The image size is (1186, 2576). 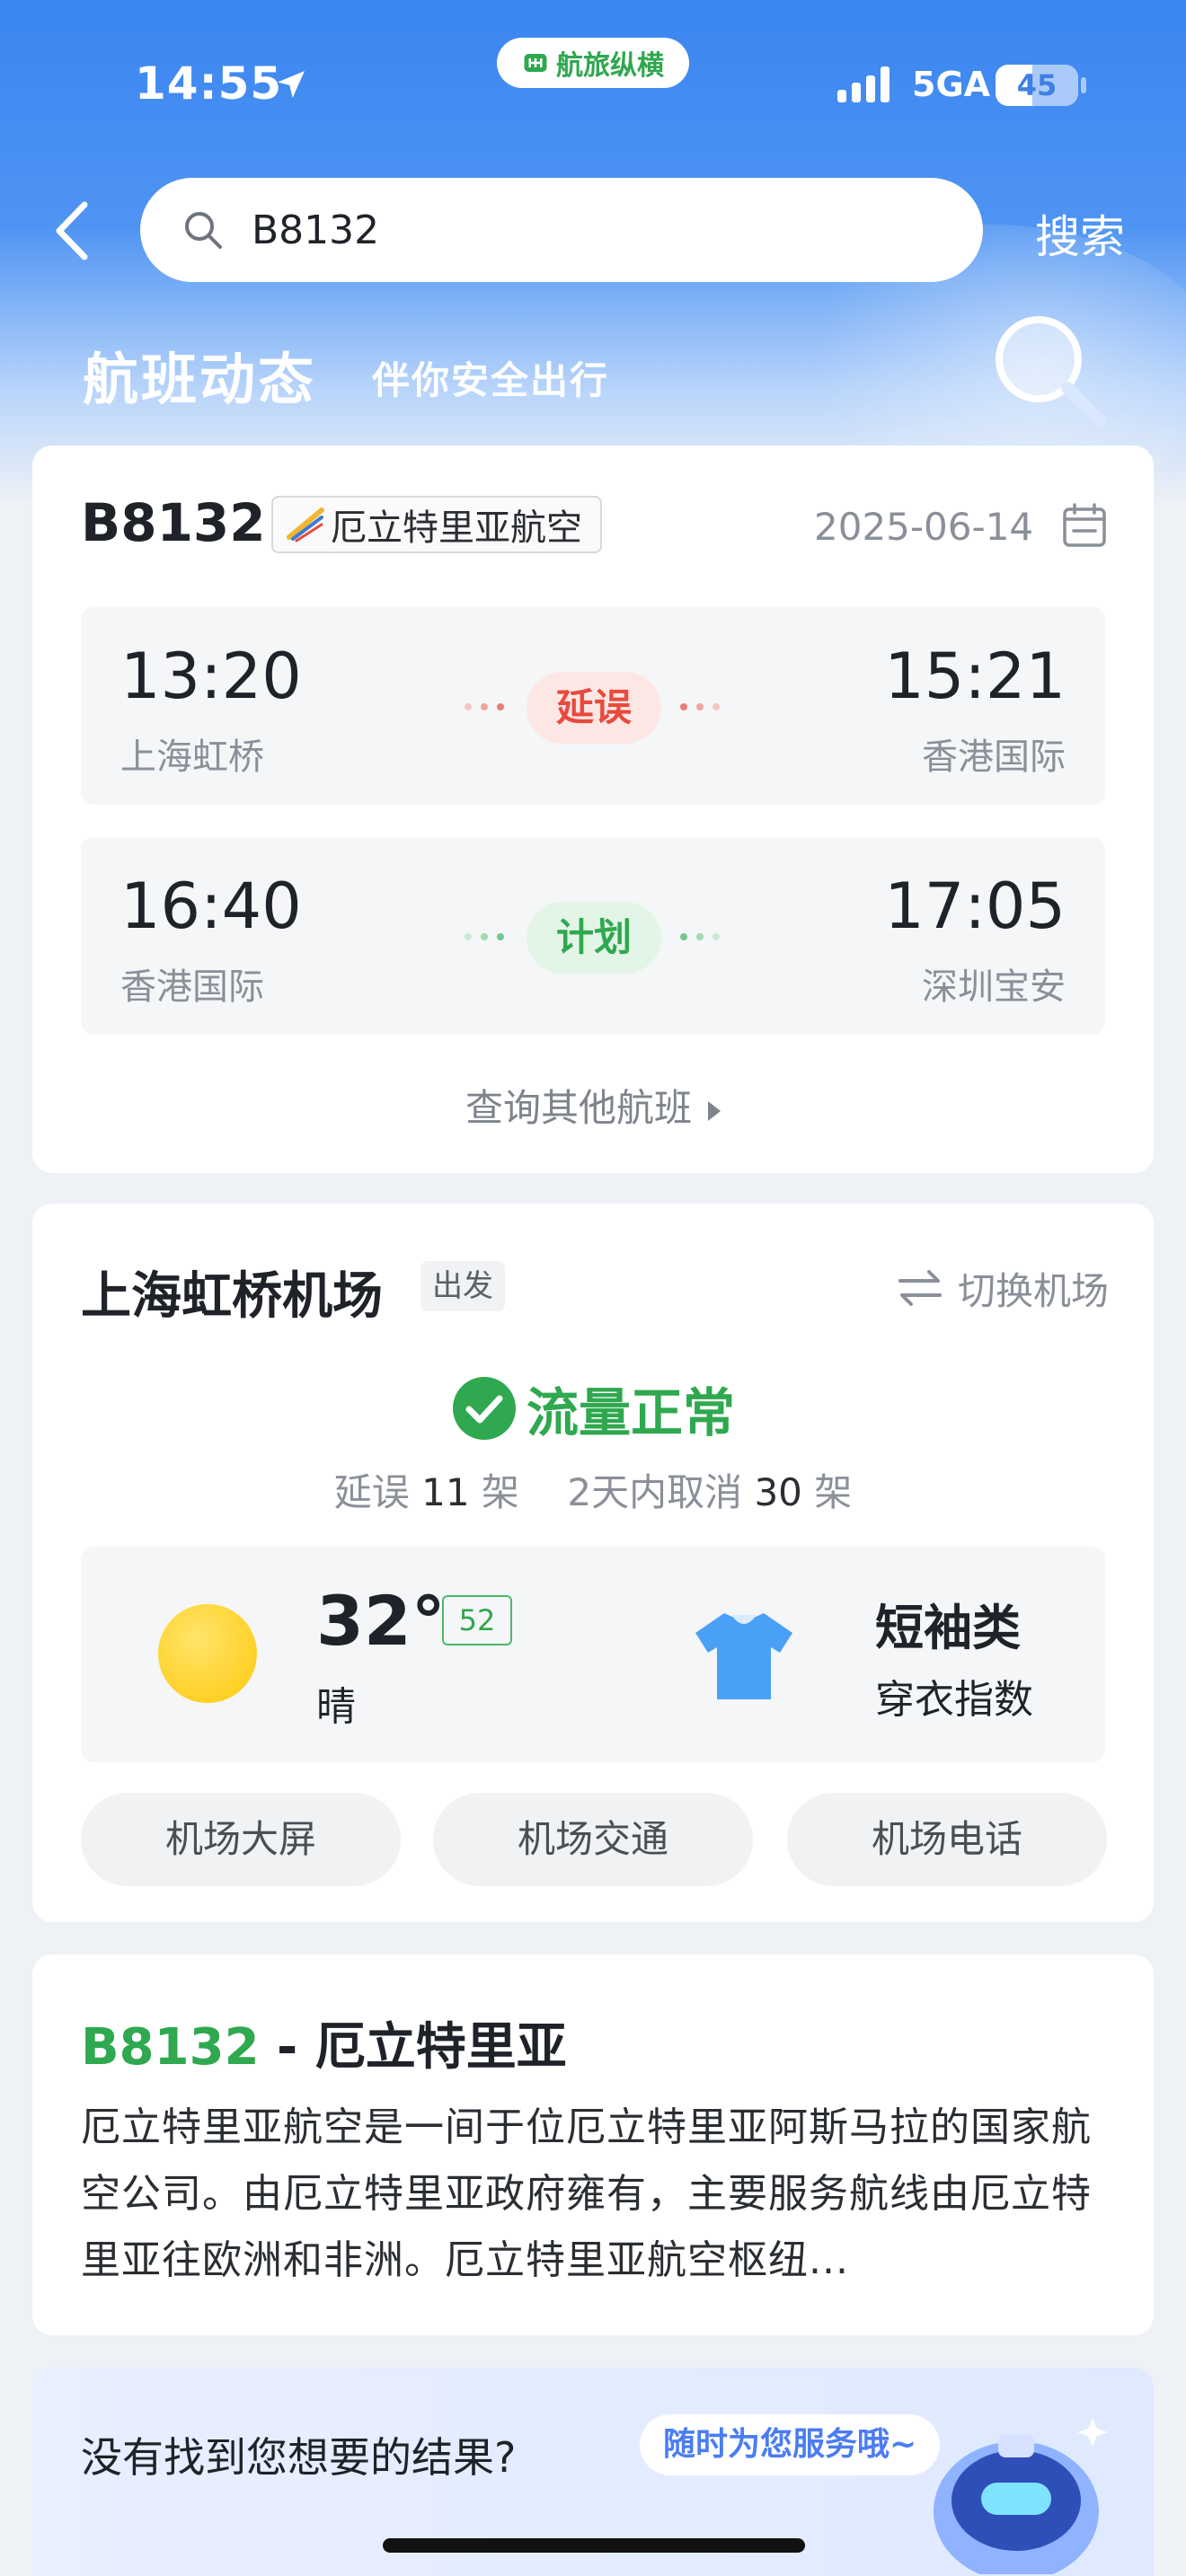 What do you see at coordinates (593, 1654) in the screenshot?
I see `weather-panel: 32° 52 晴 短袖类 穿衣指数` at bounding box center [593, 1654].